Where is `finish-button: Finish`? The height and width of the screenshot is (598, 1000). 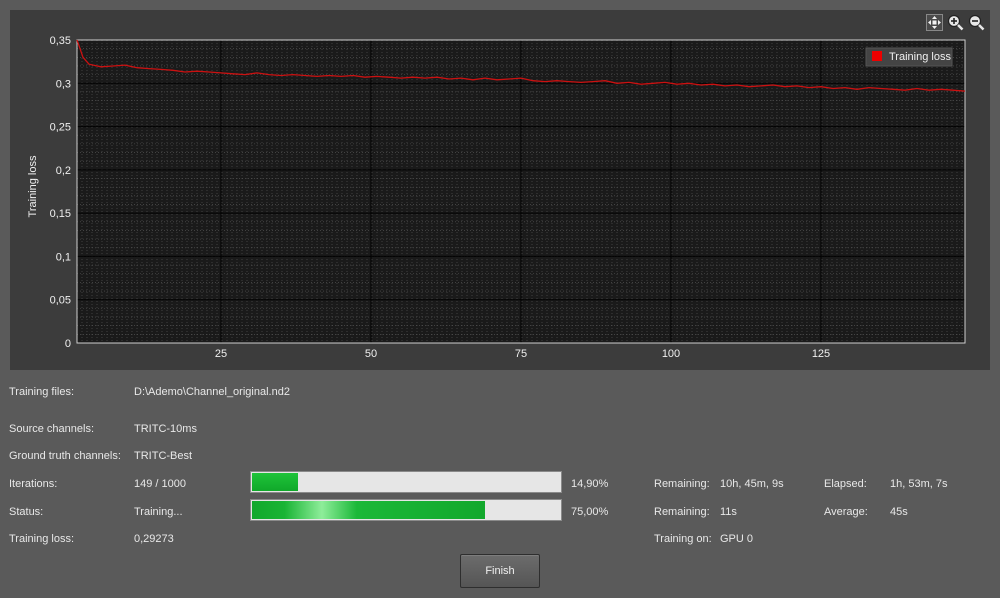 finish-button: Finish is located at coordinates (500, 571).